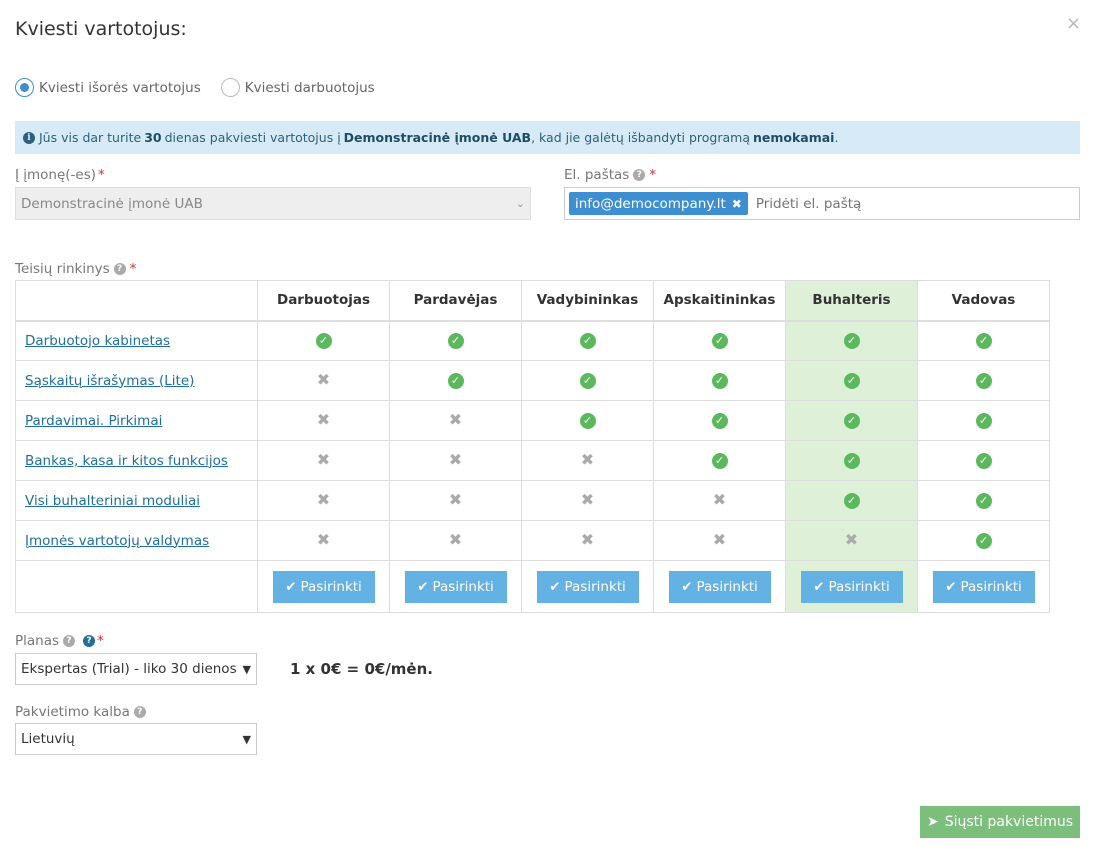 The height and width of the screenshot is (855, 1097). I want to click on role-header: Darbuotojas, so click(323, 301).